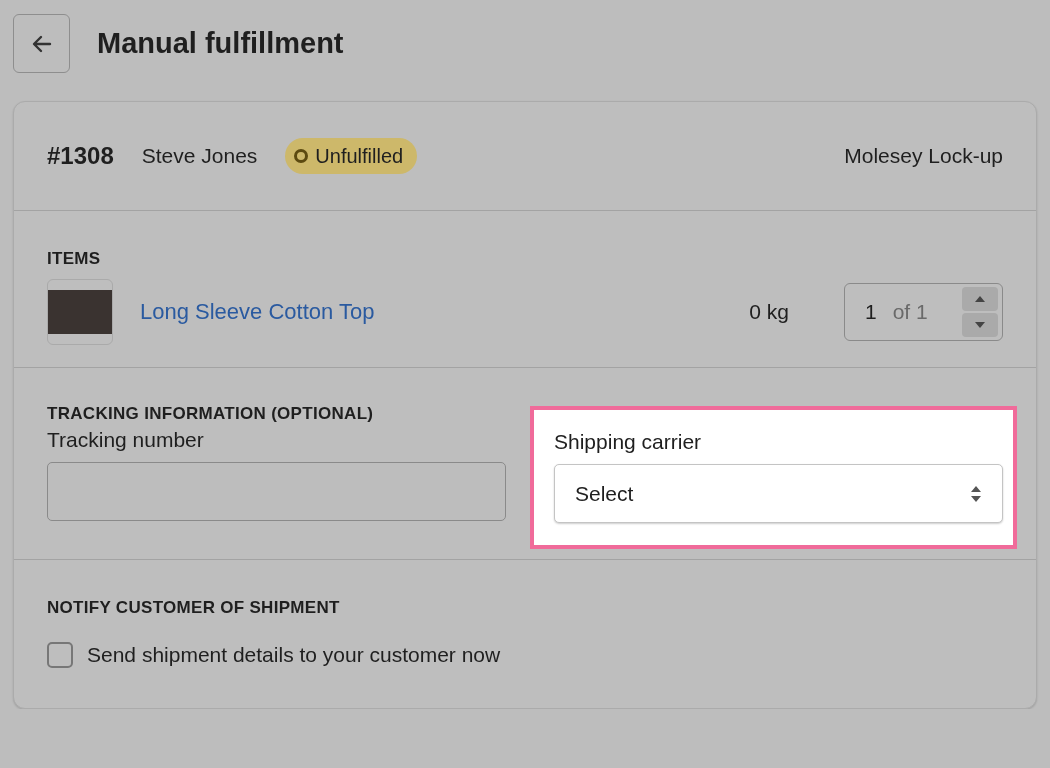 This screenshot has height=768, width=1050. Describe the element at coordinates (257, 312) in the screenshot. I see `product-link: Long Sleeve Cotton Top` at that location.